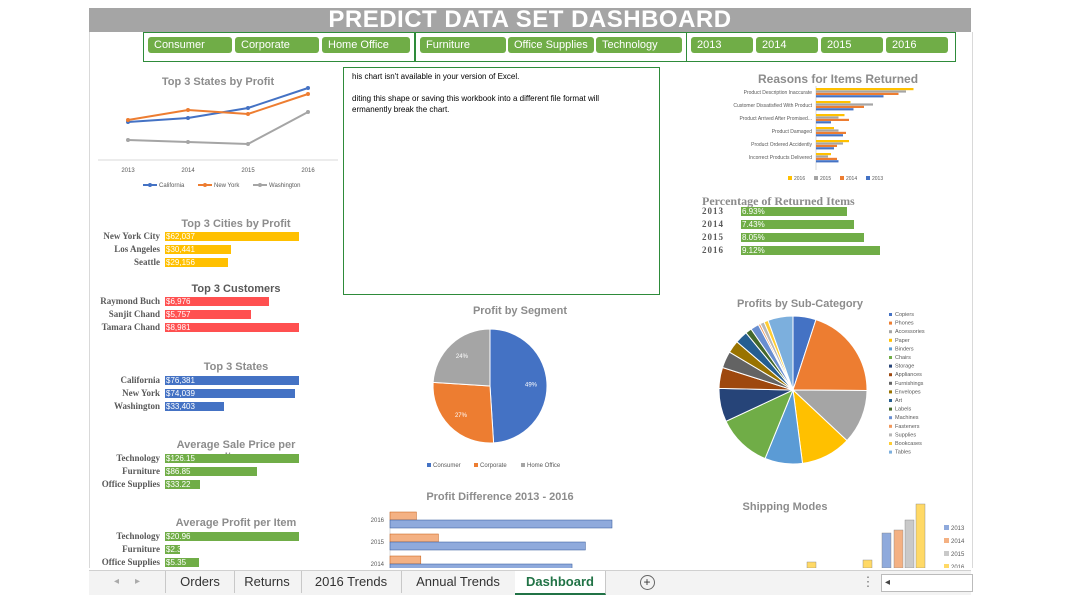  Describe the element at coordinates (903, 410) in the screenshot. I see `legend-label: Labels` at that location.